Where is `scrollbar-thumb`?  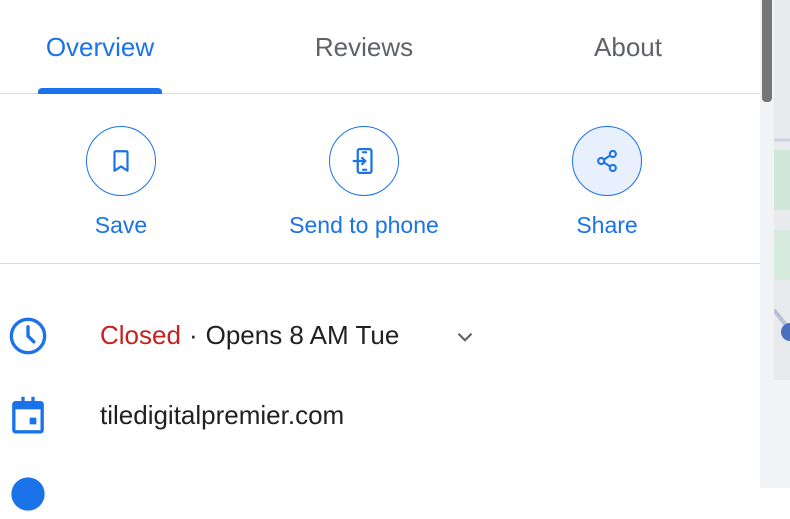 scrollbar-thumb is located at coordinates (767, 51).